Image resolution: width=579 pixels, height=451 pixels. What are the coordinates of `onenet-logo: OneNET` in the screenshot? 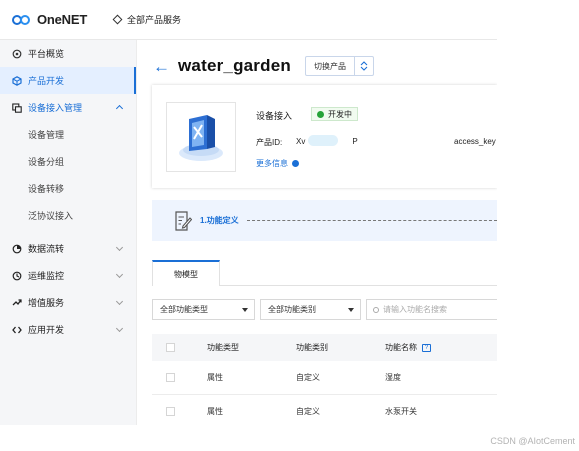 It's located at (52, 19).